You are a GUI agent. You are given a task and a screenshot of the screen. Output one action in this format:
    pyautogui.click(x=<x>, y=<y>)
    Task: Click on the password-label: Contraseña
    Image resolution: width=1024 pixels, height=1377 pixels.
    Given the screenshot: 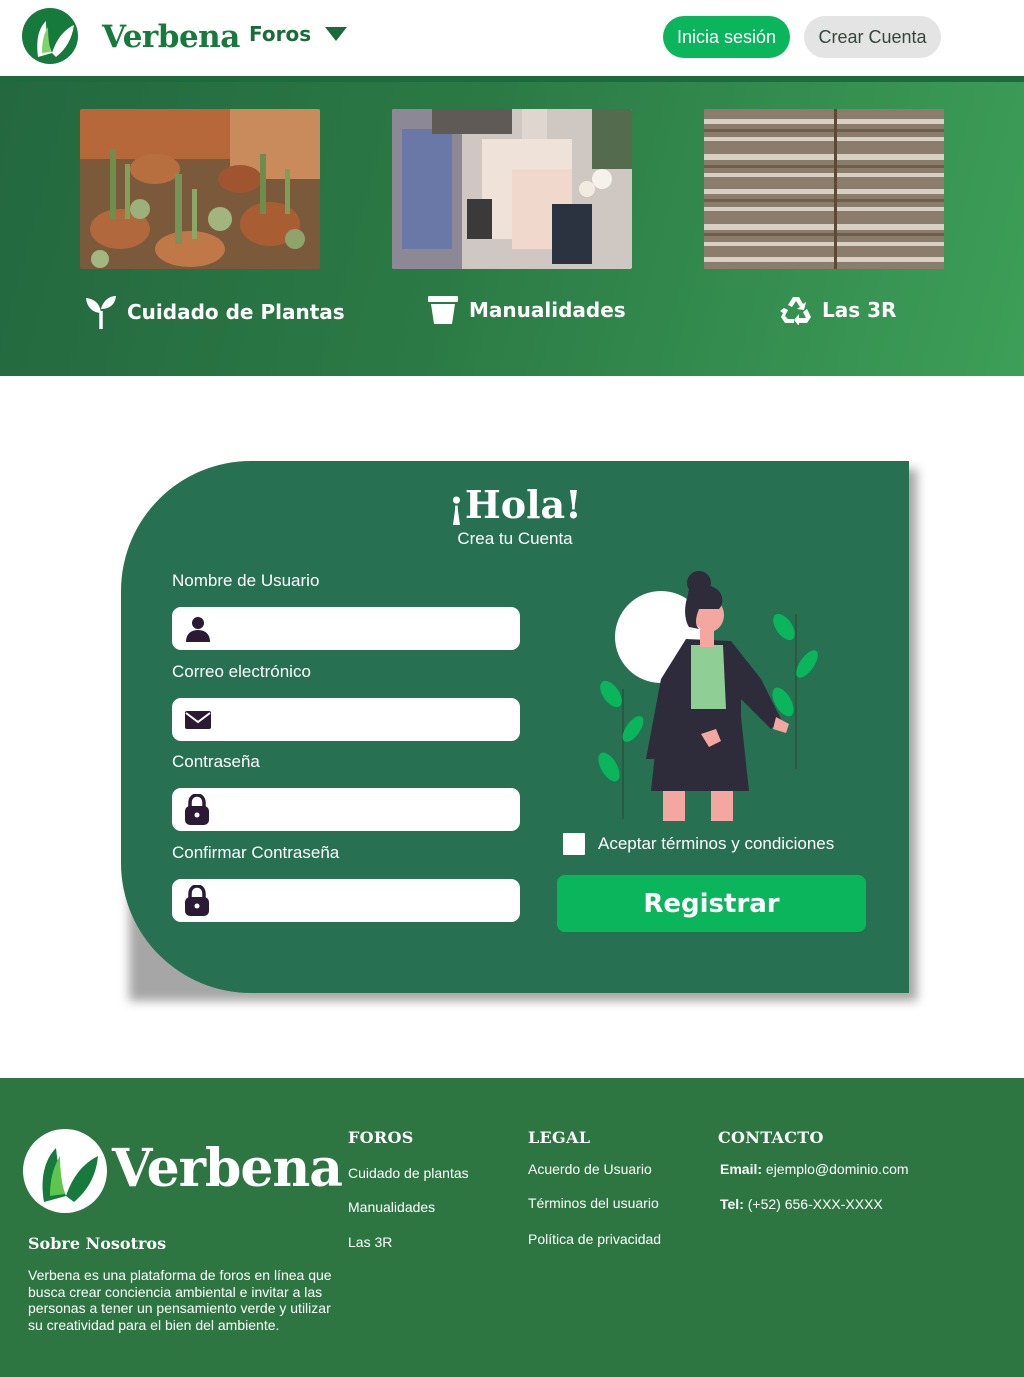 What is the action you would take?
    pyautogui.click(x=216, y=761)
    